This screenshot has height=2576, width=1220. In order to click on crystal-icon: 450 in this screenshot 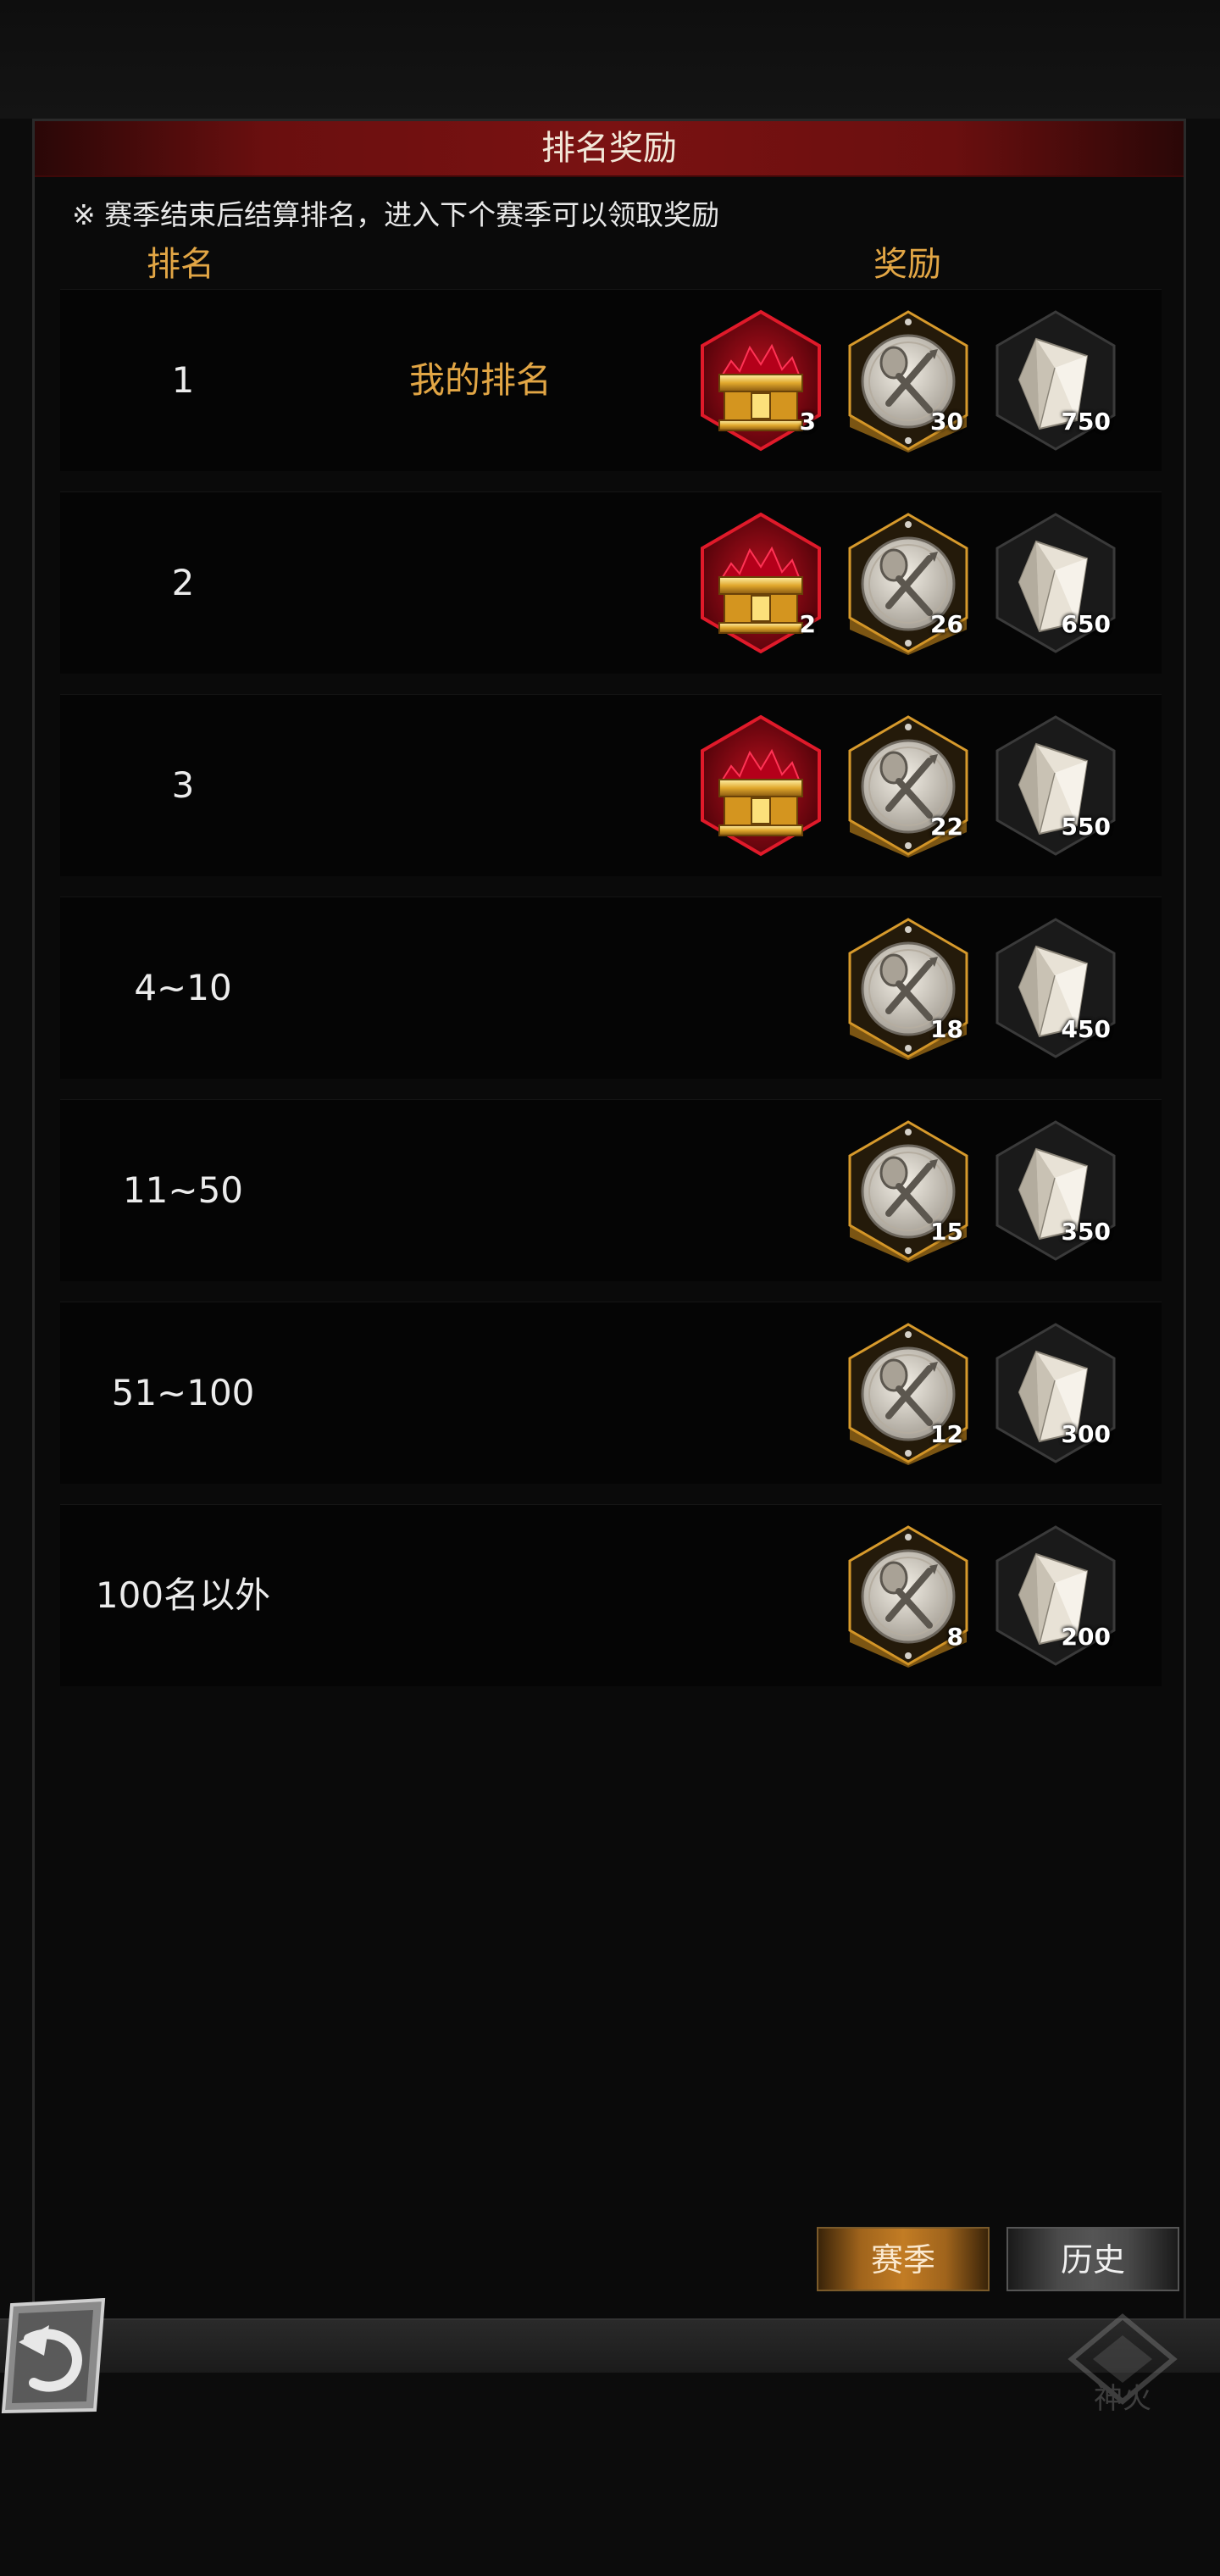, I will do `click(1055, 988)`.